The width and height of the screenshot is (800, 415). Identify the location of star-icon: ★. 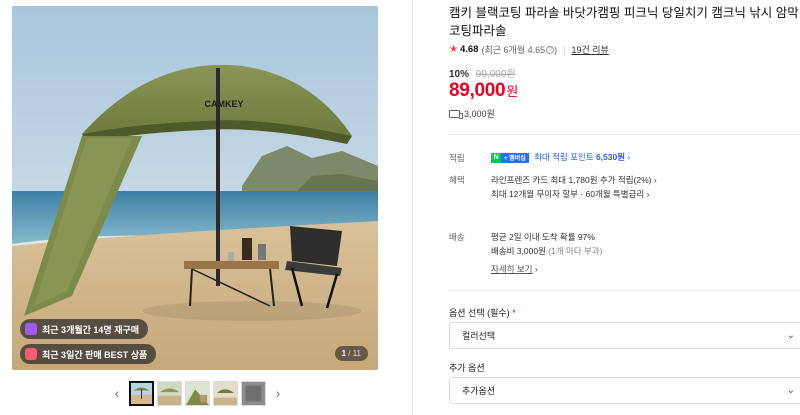
(453, 49).